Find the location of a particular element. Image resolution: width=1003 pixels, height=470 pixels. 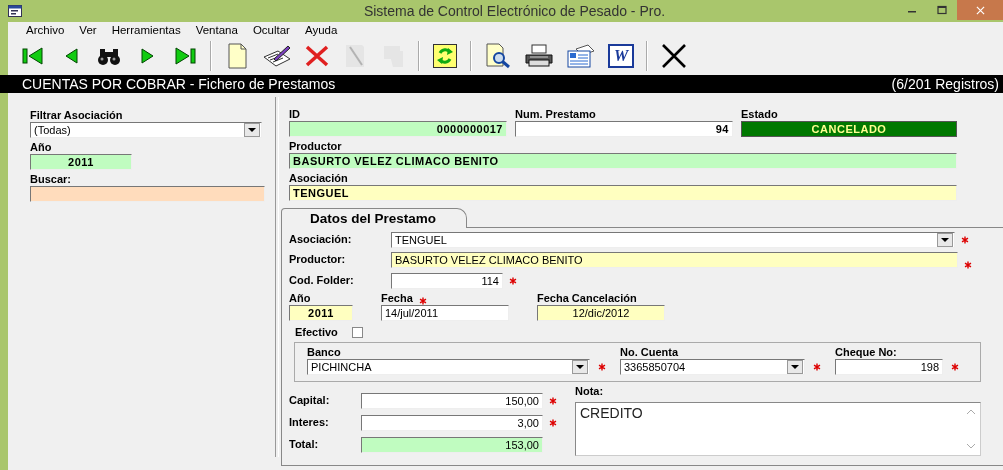

field-label: Buscar: is located at coordinates (51, 179).